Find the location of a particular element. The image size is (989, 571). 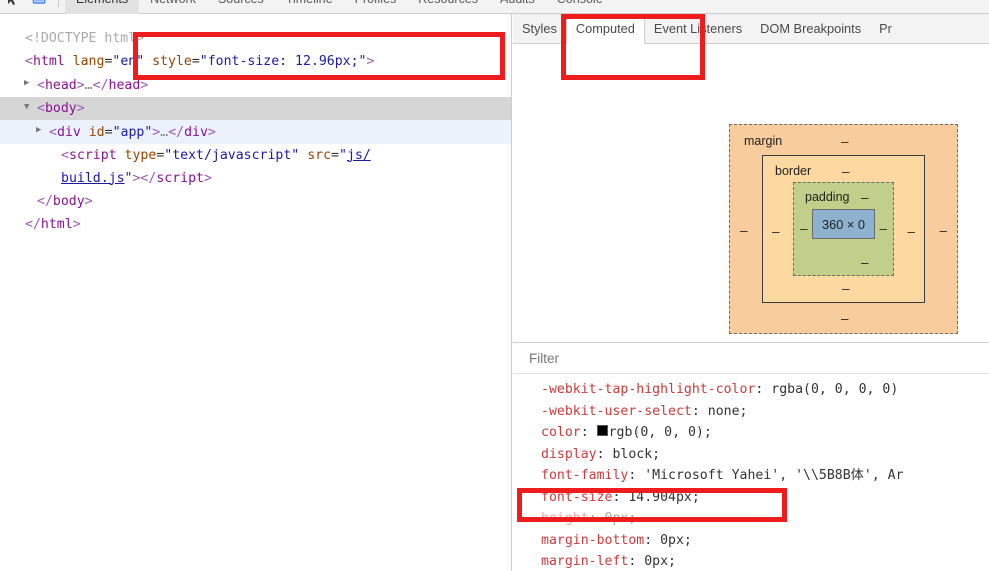

box-model-content: 360 × 0 is located at coordinates (843, 224).